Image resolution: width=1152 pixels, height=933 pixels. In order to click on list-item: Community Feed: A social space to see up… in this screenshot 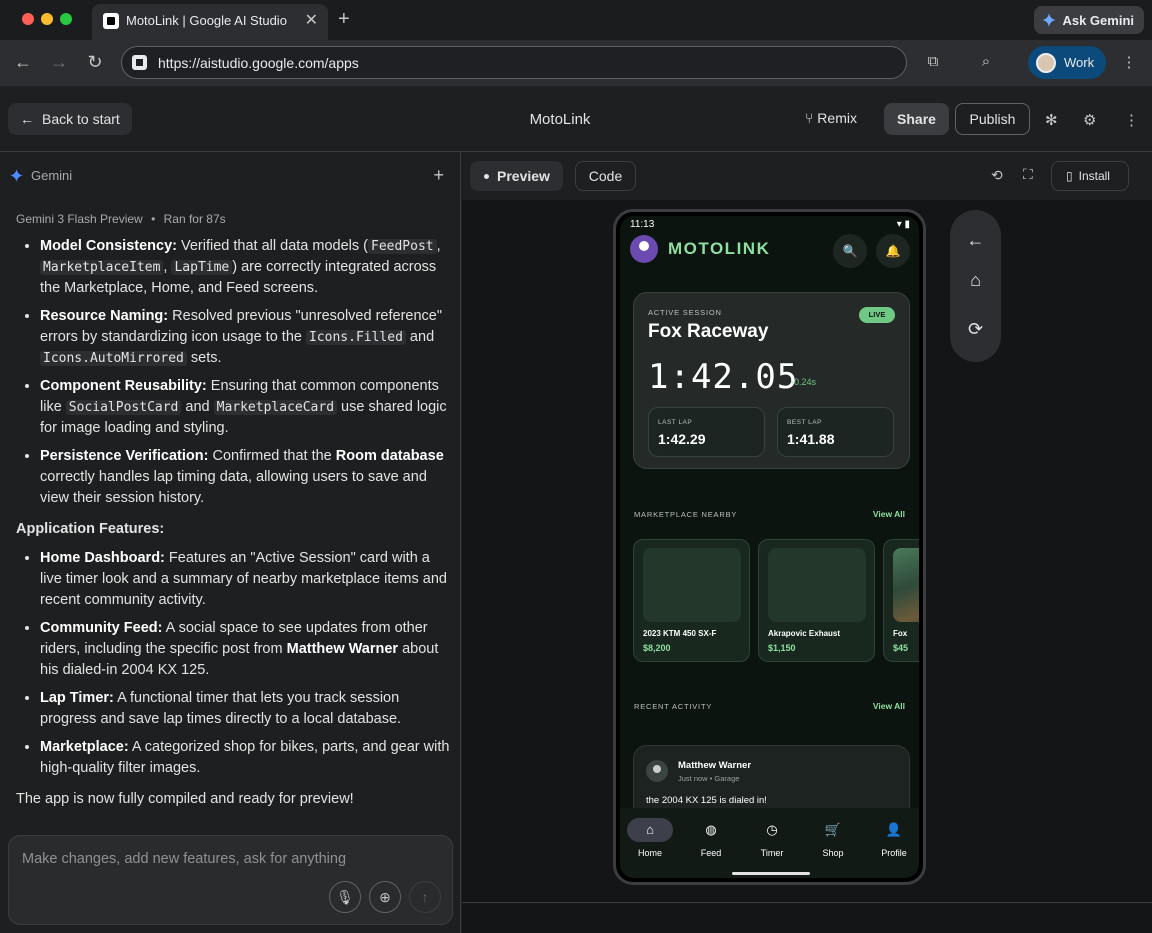, I will do `click(245, 649)`.